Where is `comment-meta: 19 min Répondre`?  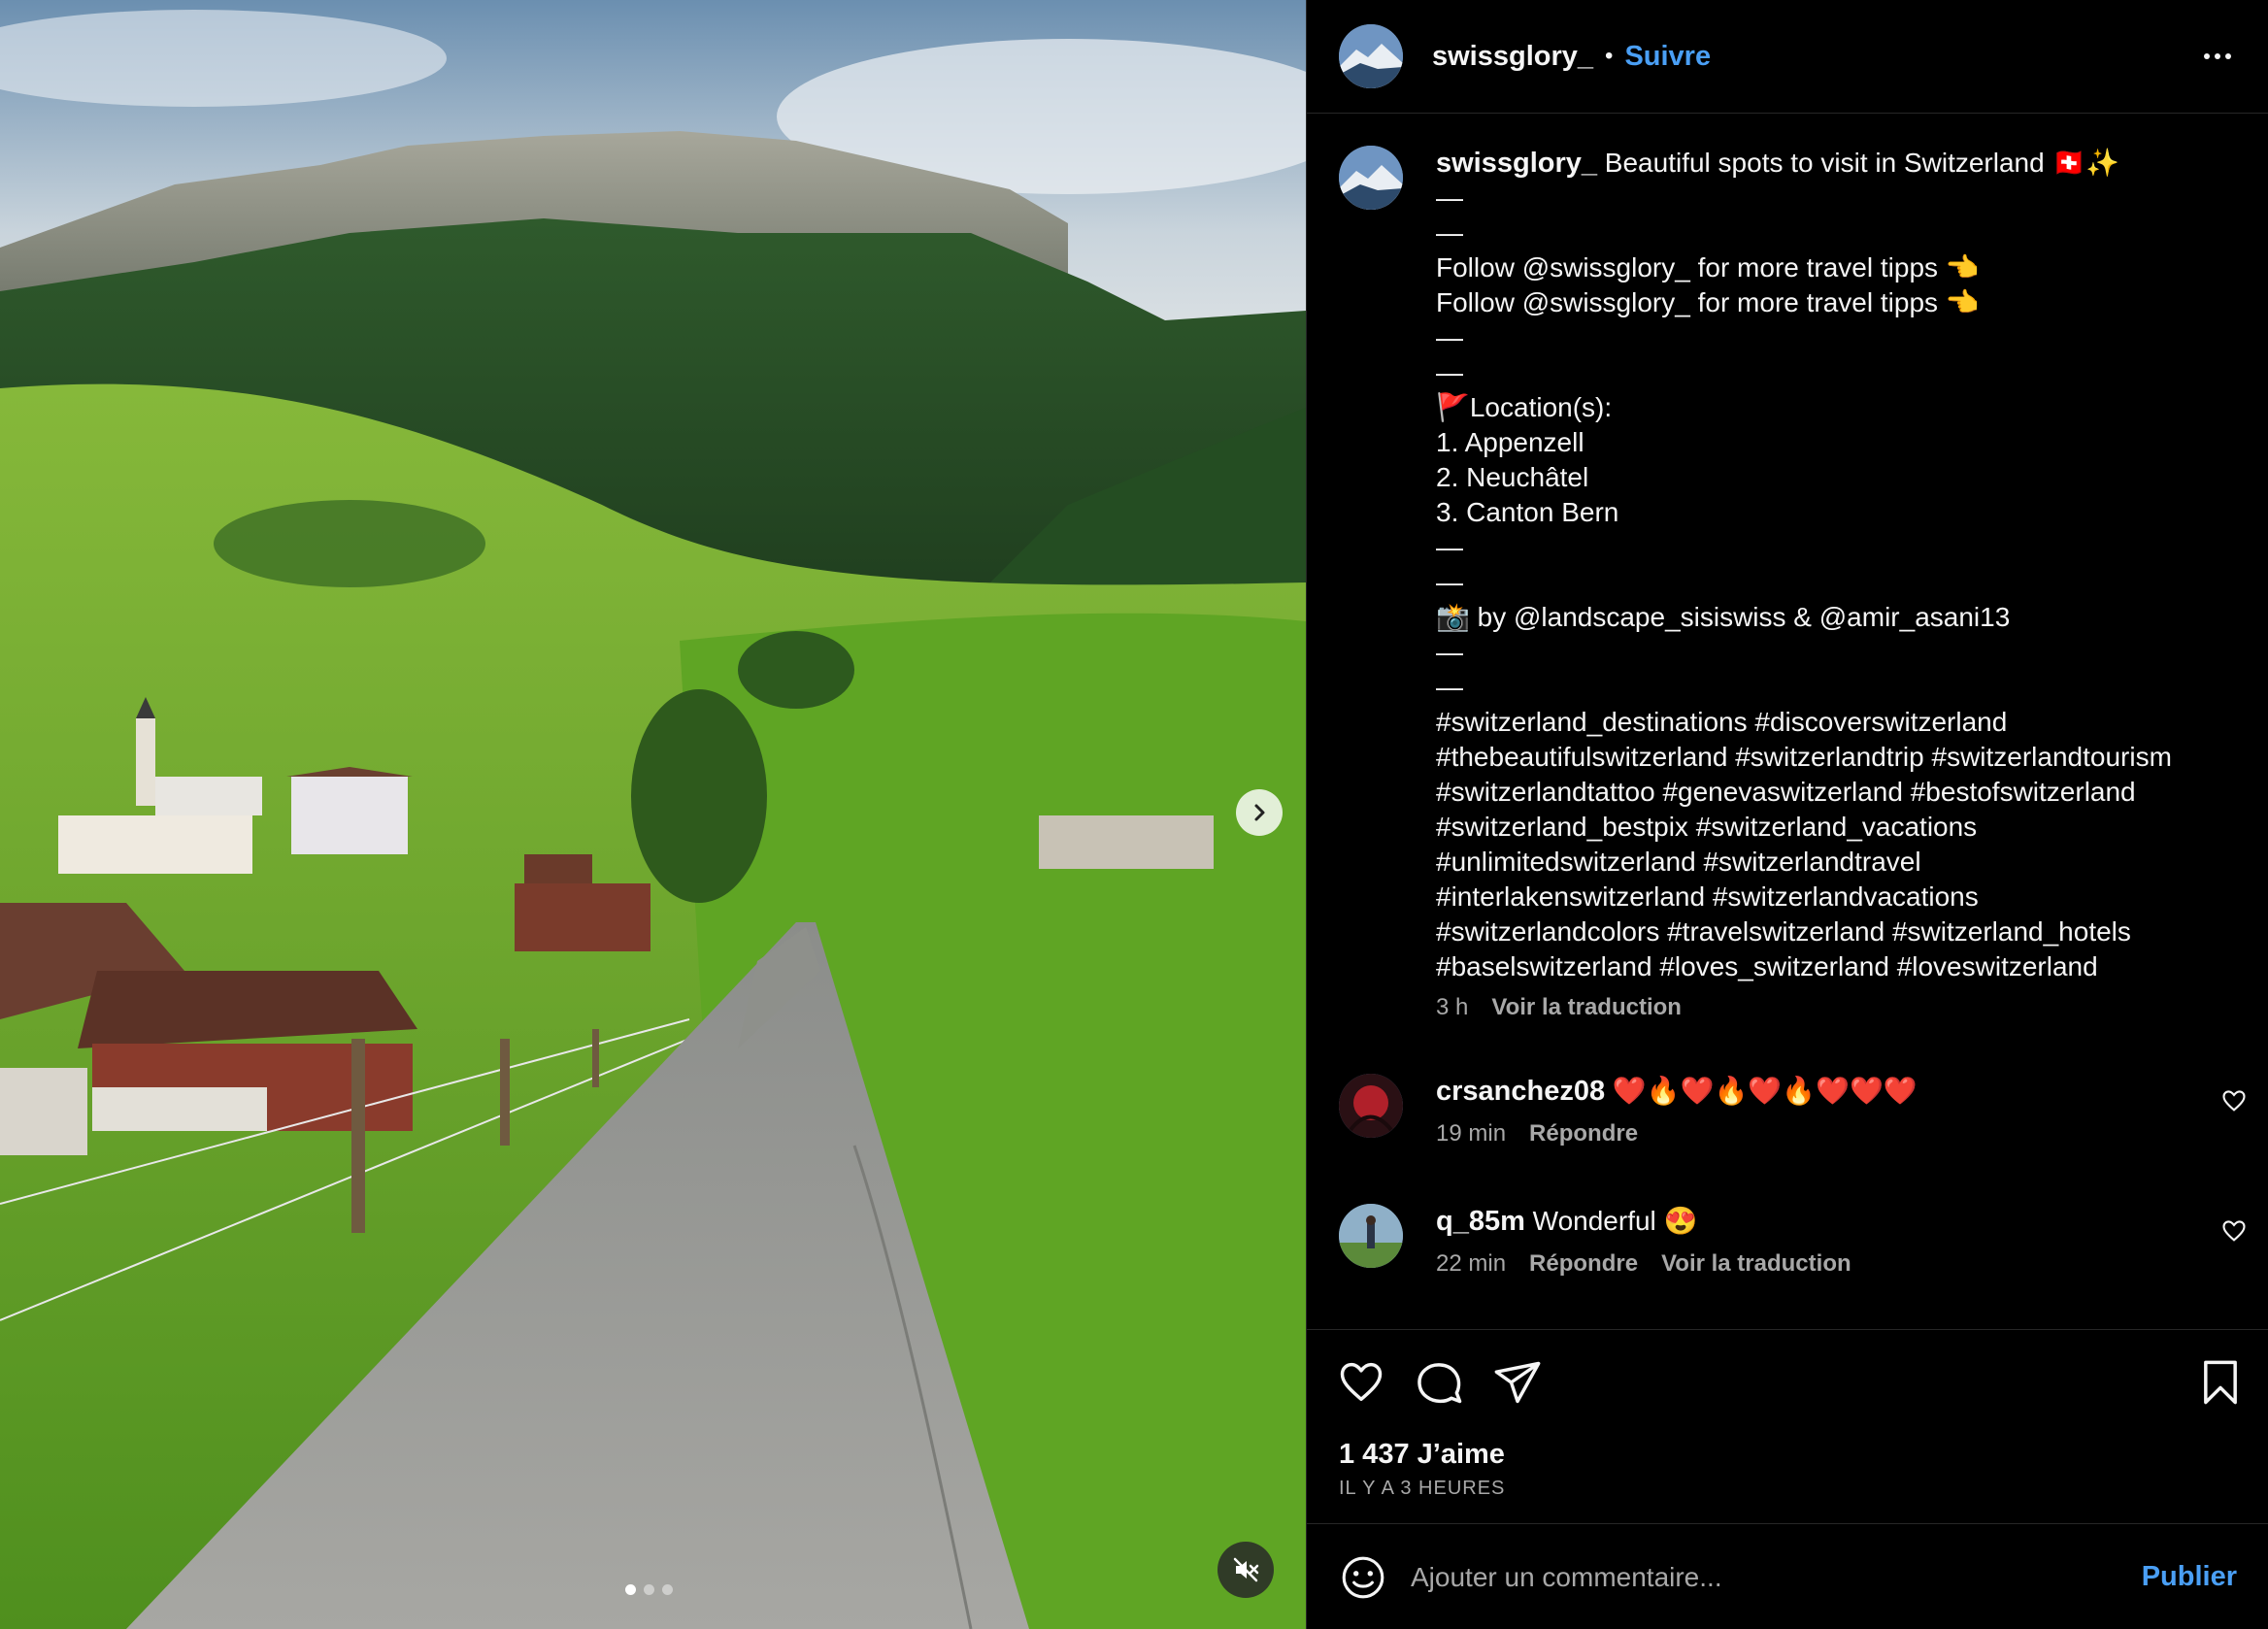 comment-meta: 19 min Répondre is located at coordinates (1839, 1133).